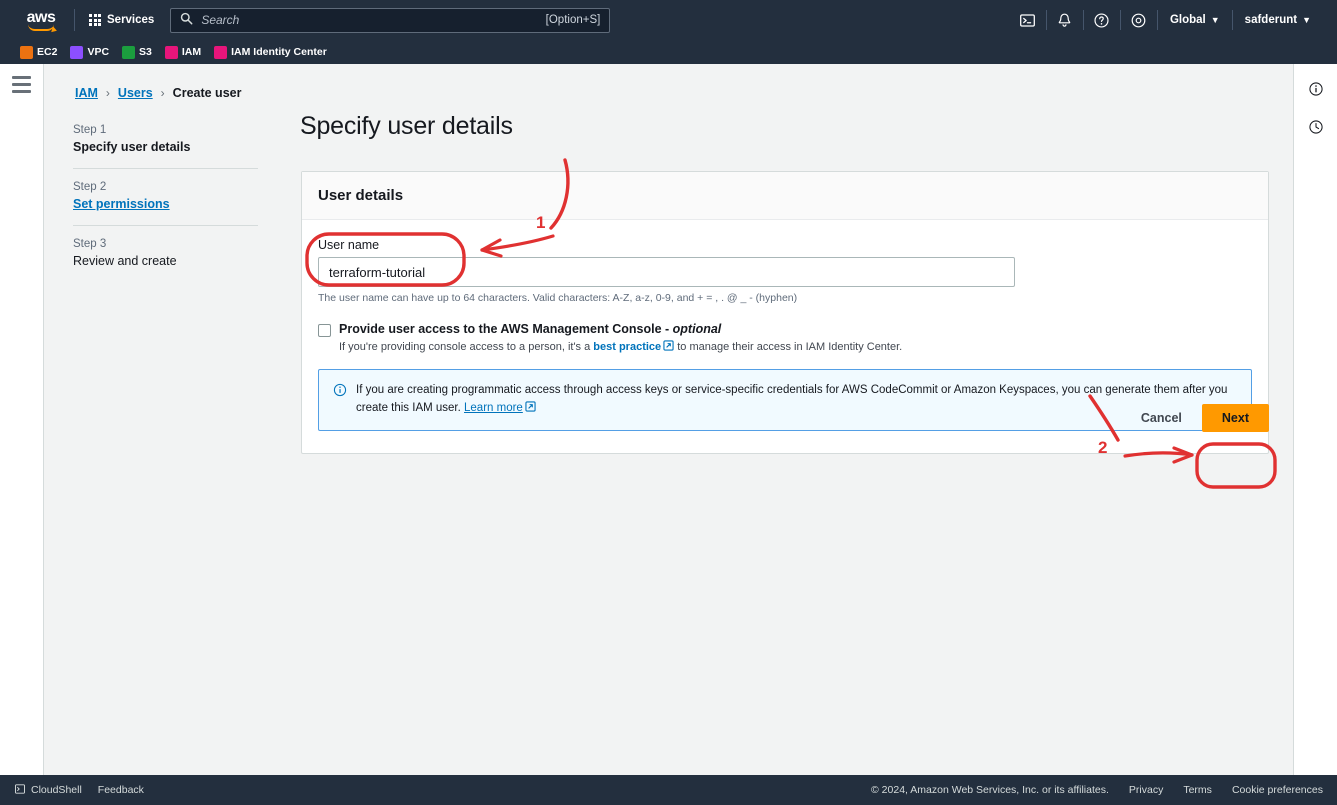 Image resolution: width=1337 pixels, height=805 pixels. I want to click on cloudshell-button: CloudShell, so click(48, 790).